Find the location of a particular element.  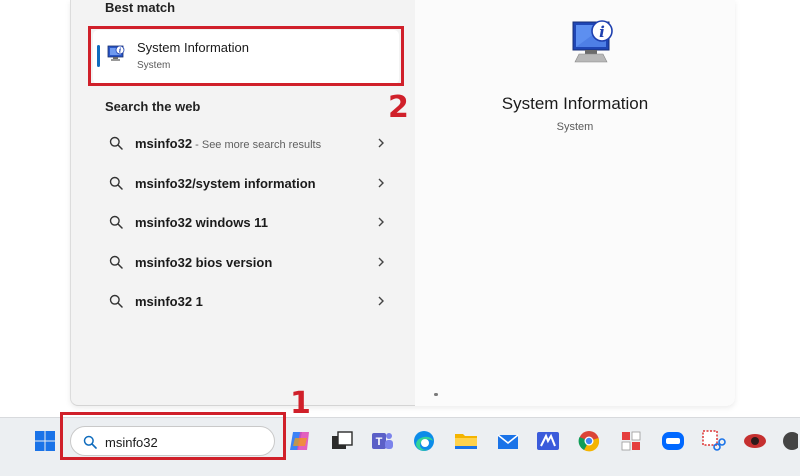

web-result-item: msinfo32 bios version is located at coordinates (246, 263).